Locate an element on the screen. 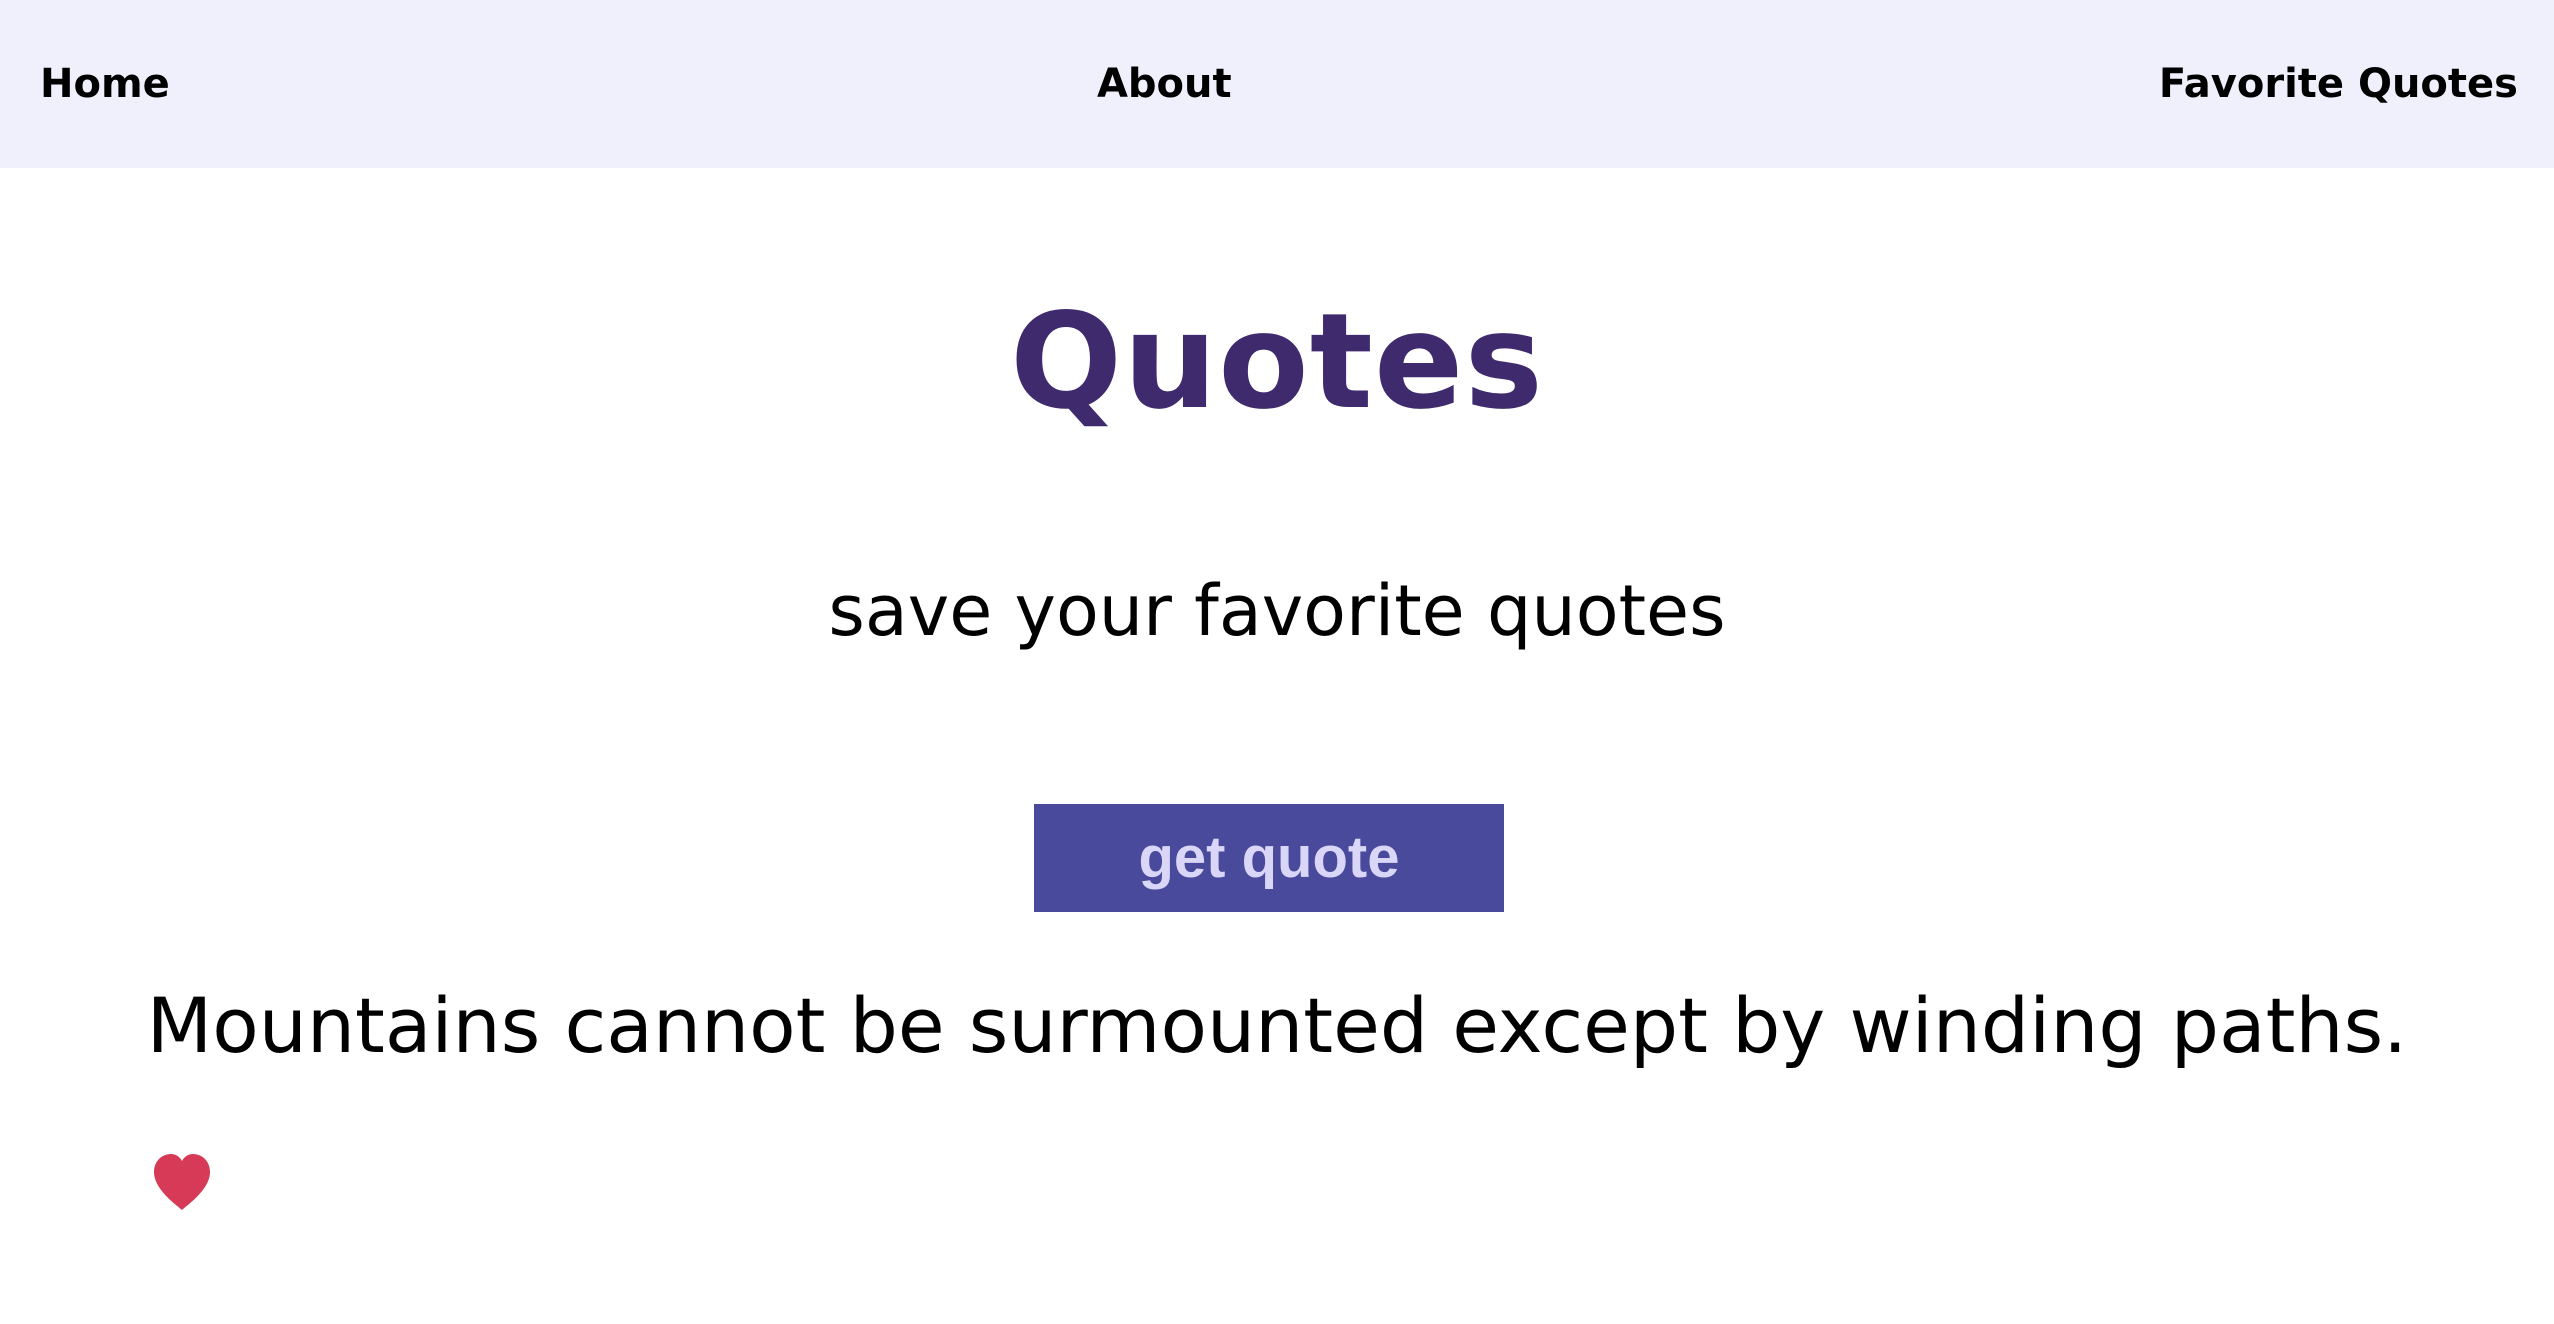  heart-icon is located at coordinates (182, 1182).